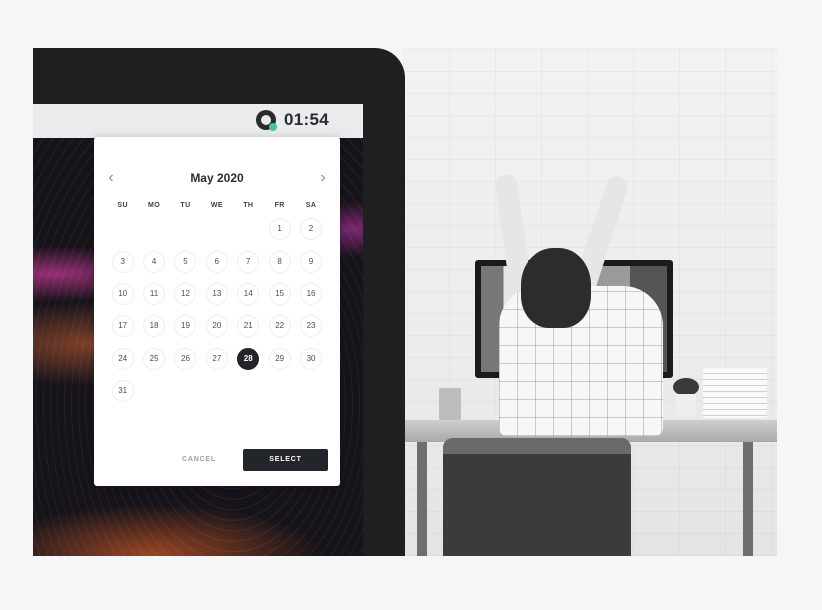 This screenshot has height=610, width=822. What do you see at coordinates (122, 358) in the screenshot?
I see `day-cell: 24` at bounding box center [122, 358].